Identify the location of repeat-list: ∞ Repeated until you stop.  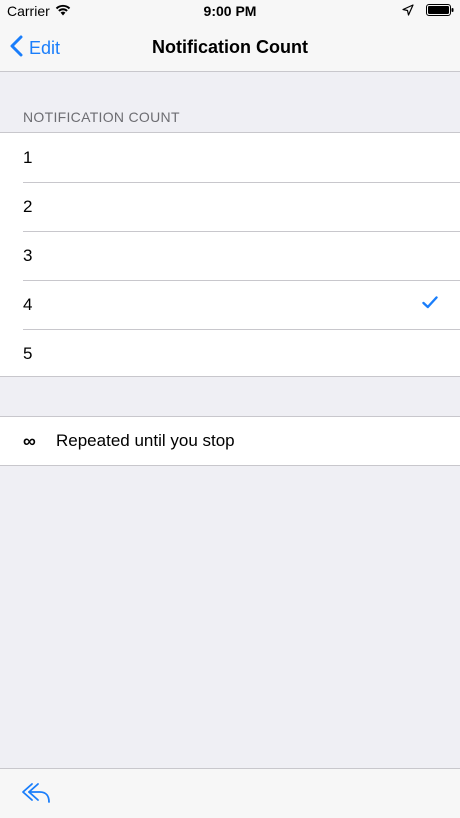
(230, 441).